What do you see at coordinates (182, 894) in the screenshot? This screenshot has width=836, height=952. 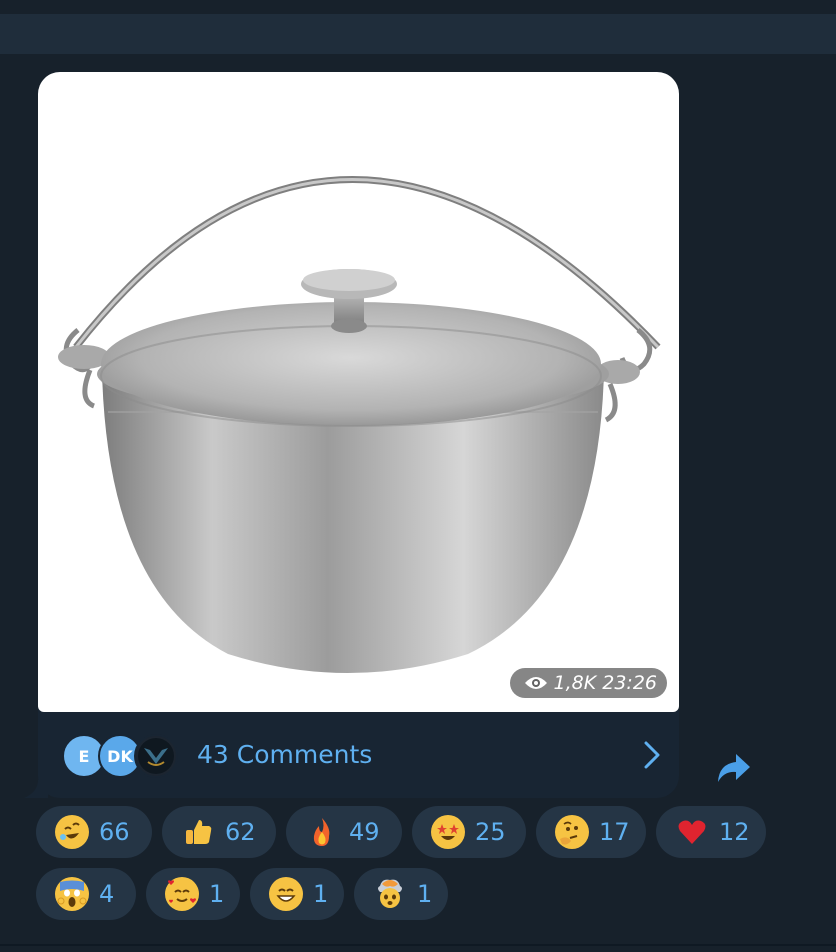 I see `smiling-face-with-hearts-icon` at bounding box center [182, 894].